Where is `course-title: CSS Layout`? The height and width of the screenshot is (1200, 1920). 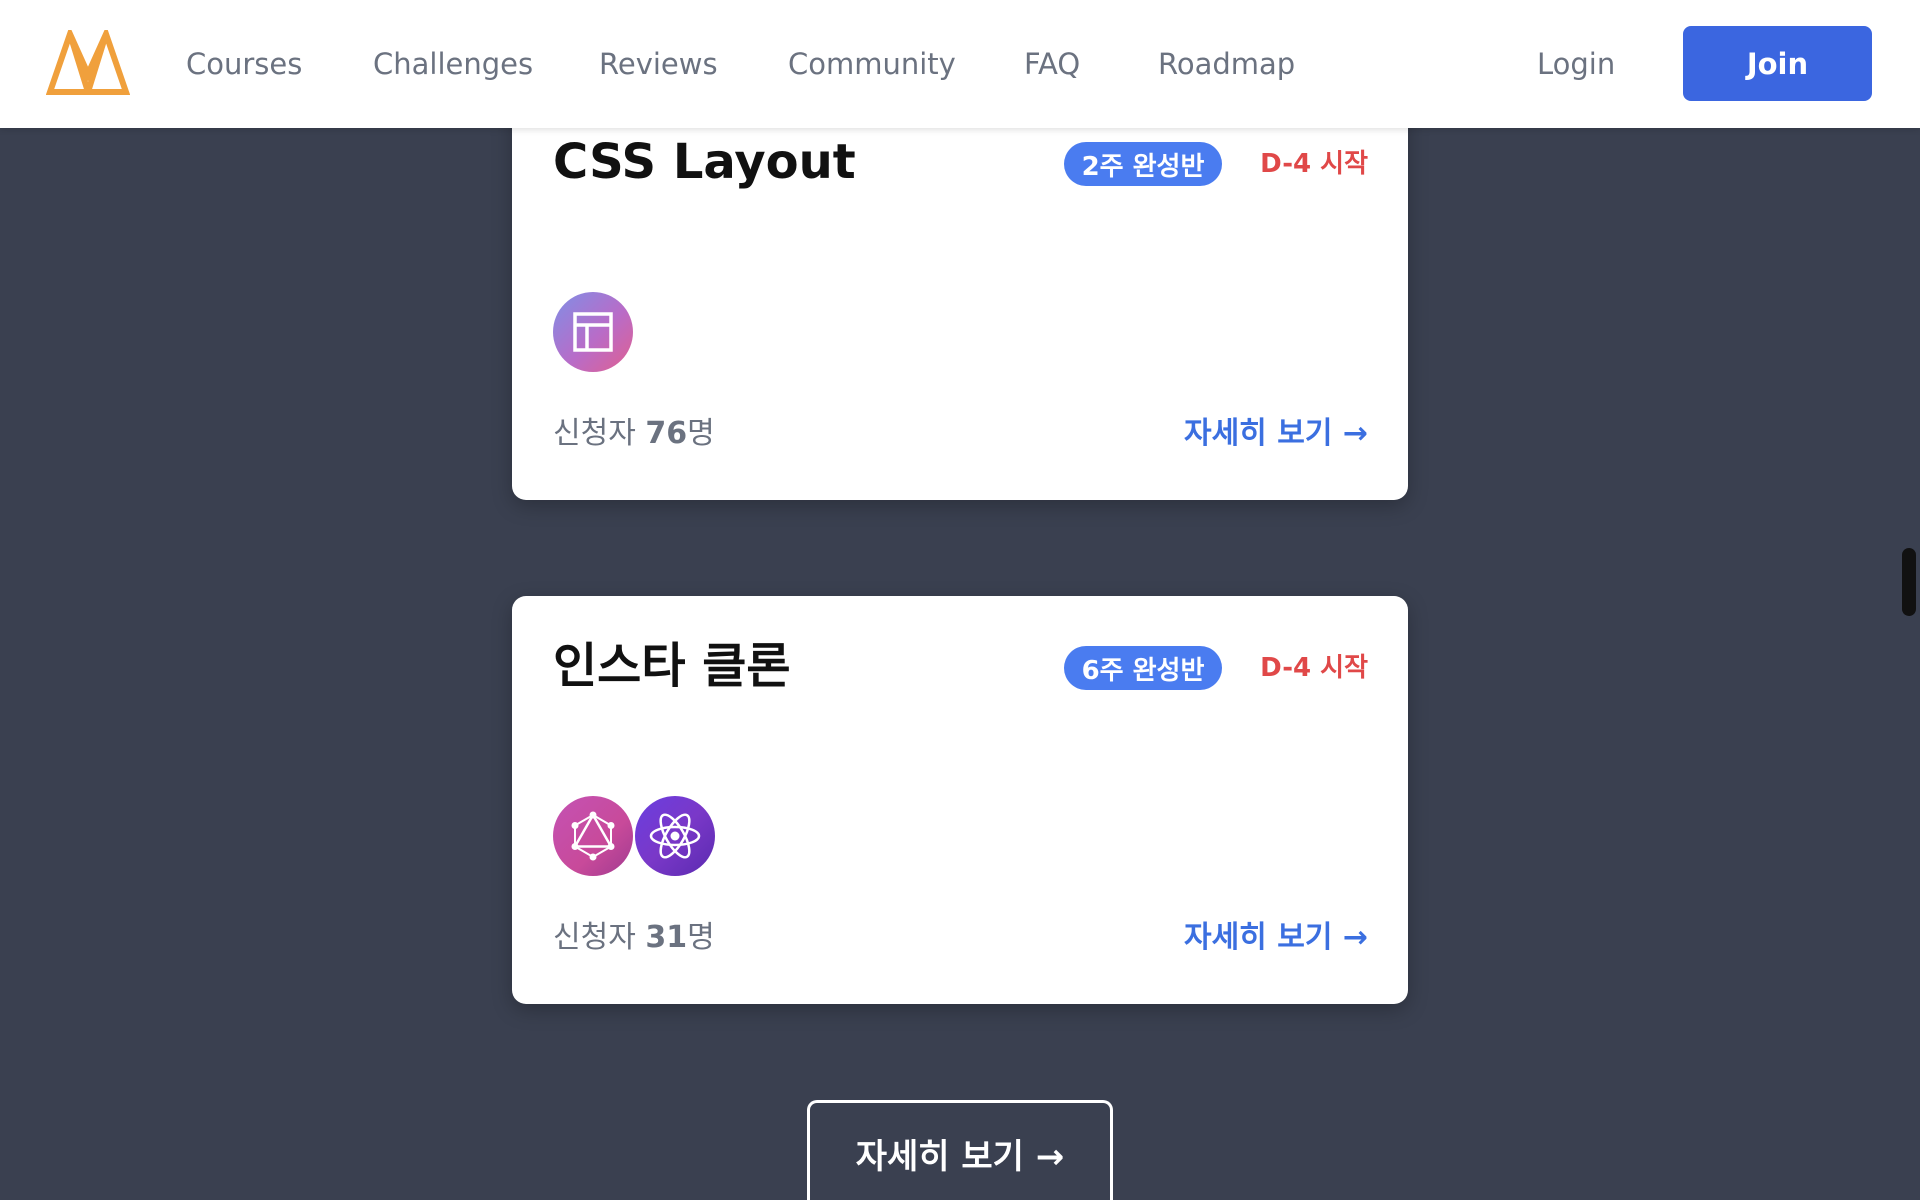 course-title: CSS Layout is located at coordinates (704, 162).